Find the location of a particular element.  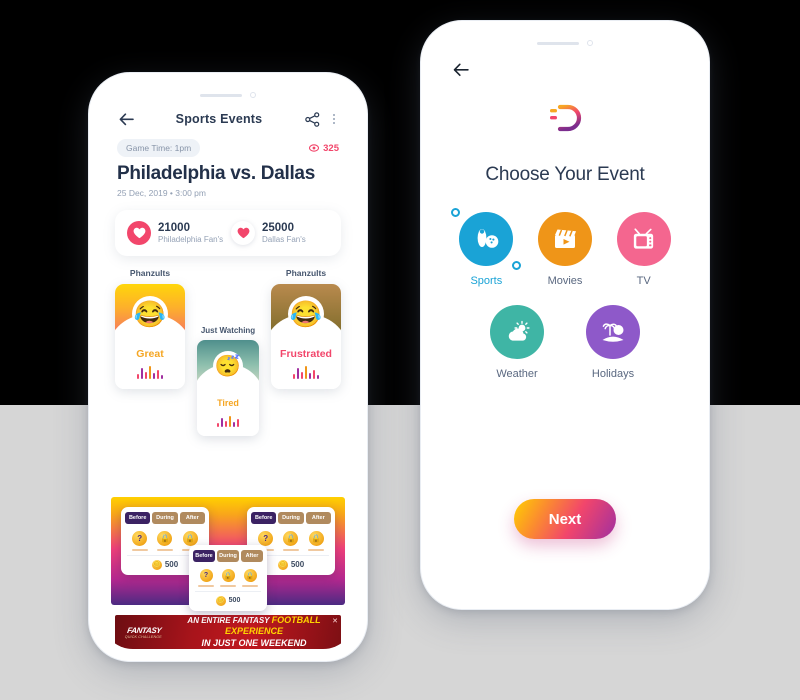

ad-brand-logo: FANTASY QUICK CHALLENGE is located at coordinates (144, 632).